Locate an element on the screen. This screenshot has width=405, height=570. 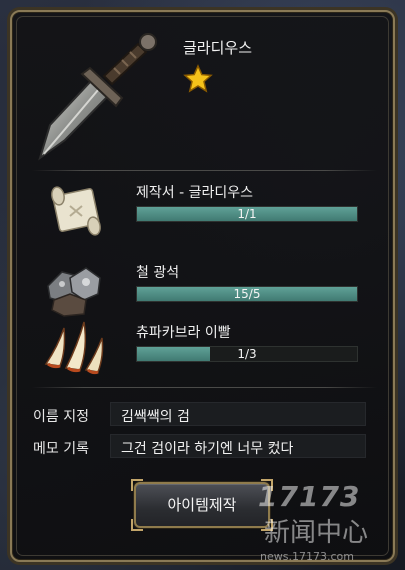
memo-label: 메모 기록 is located at coordinates (61, 449).